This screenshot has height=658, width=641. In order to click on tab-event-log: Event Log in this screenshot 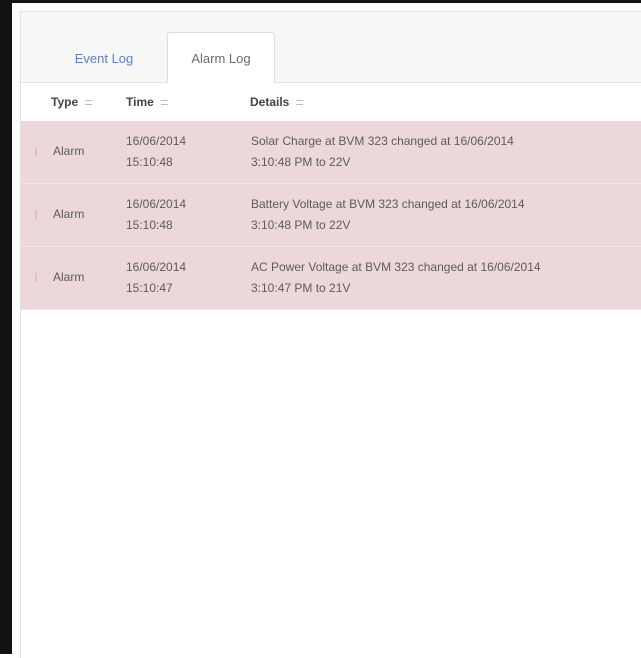, I will do `click(104, 58)`.